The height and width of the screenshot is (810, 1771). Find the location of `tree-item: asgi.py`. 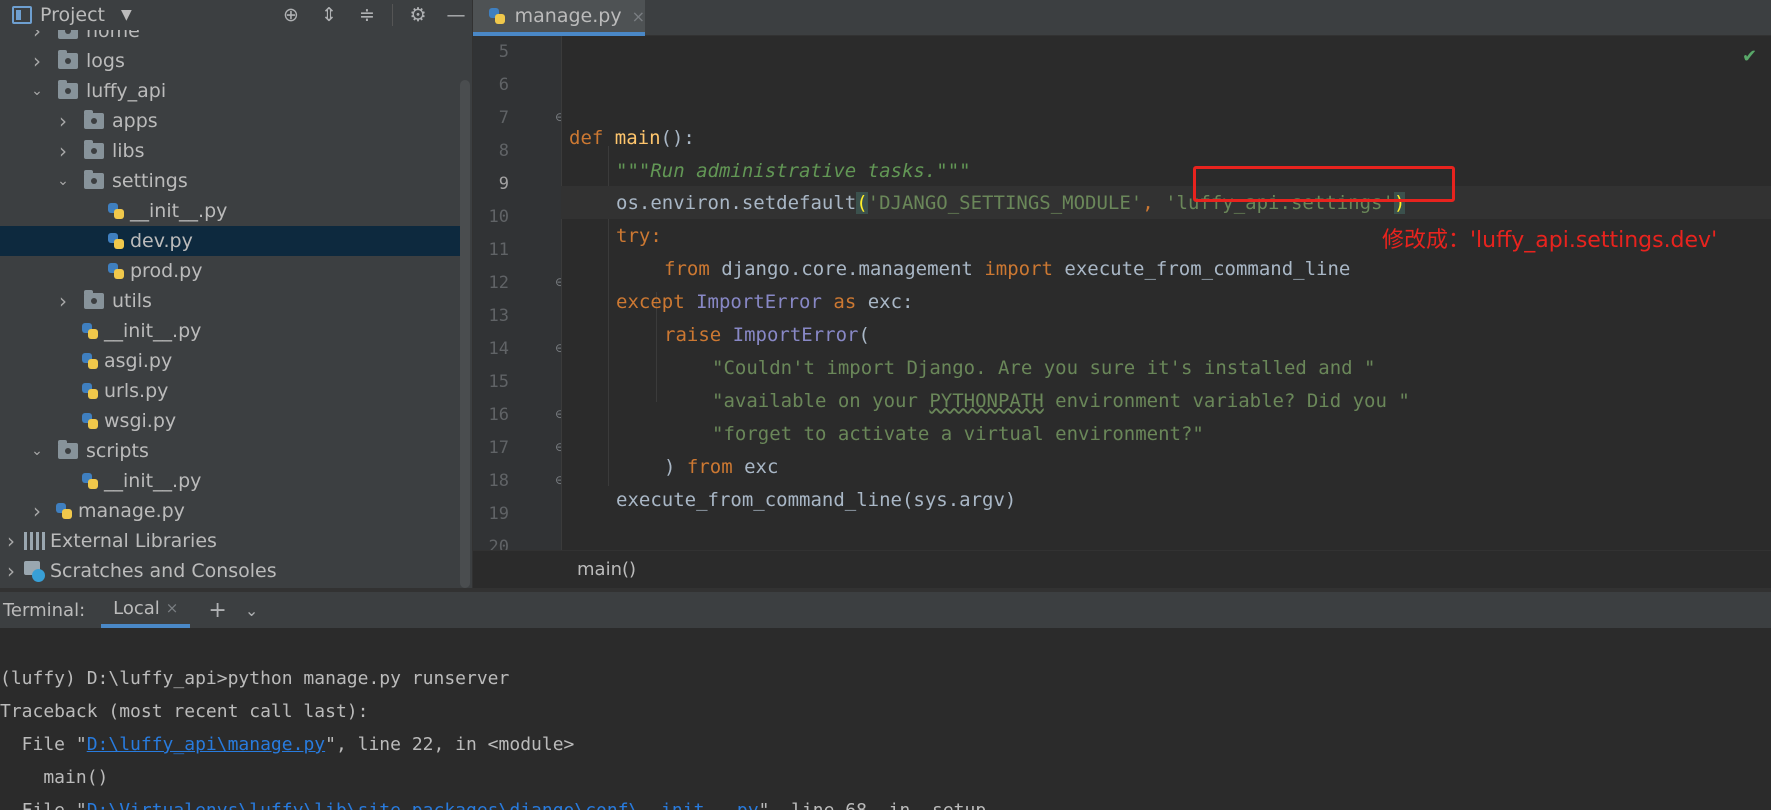

tree-item: asgi.py is located at coordinates (230, 361).